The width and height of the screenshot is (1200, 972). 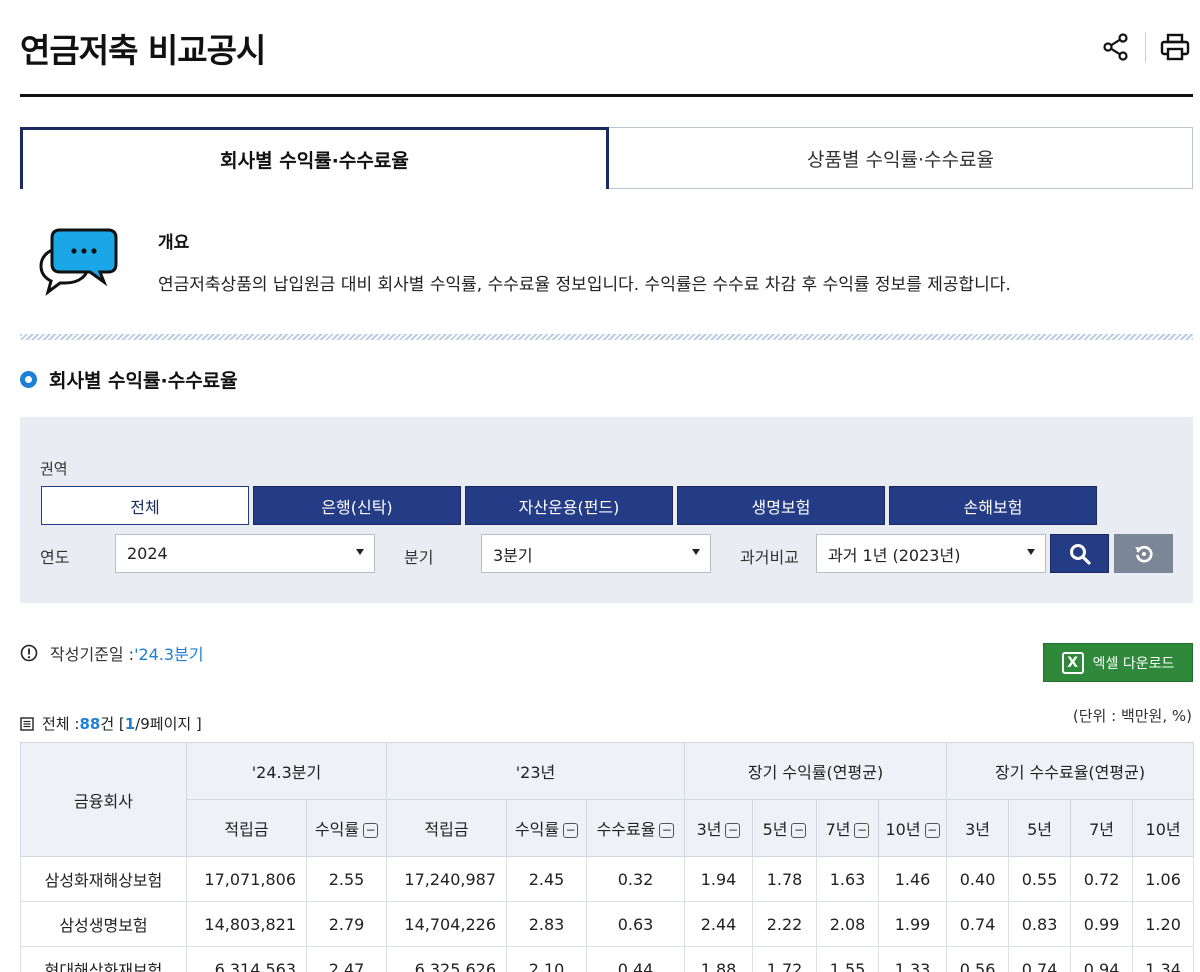 What do you see at coordinates (446, 924) in the screenshot?
I see `table-cell: 14,704,226` at bounding box center [446, 924].